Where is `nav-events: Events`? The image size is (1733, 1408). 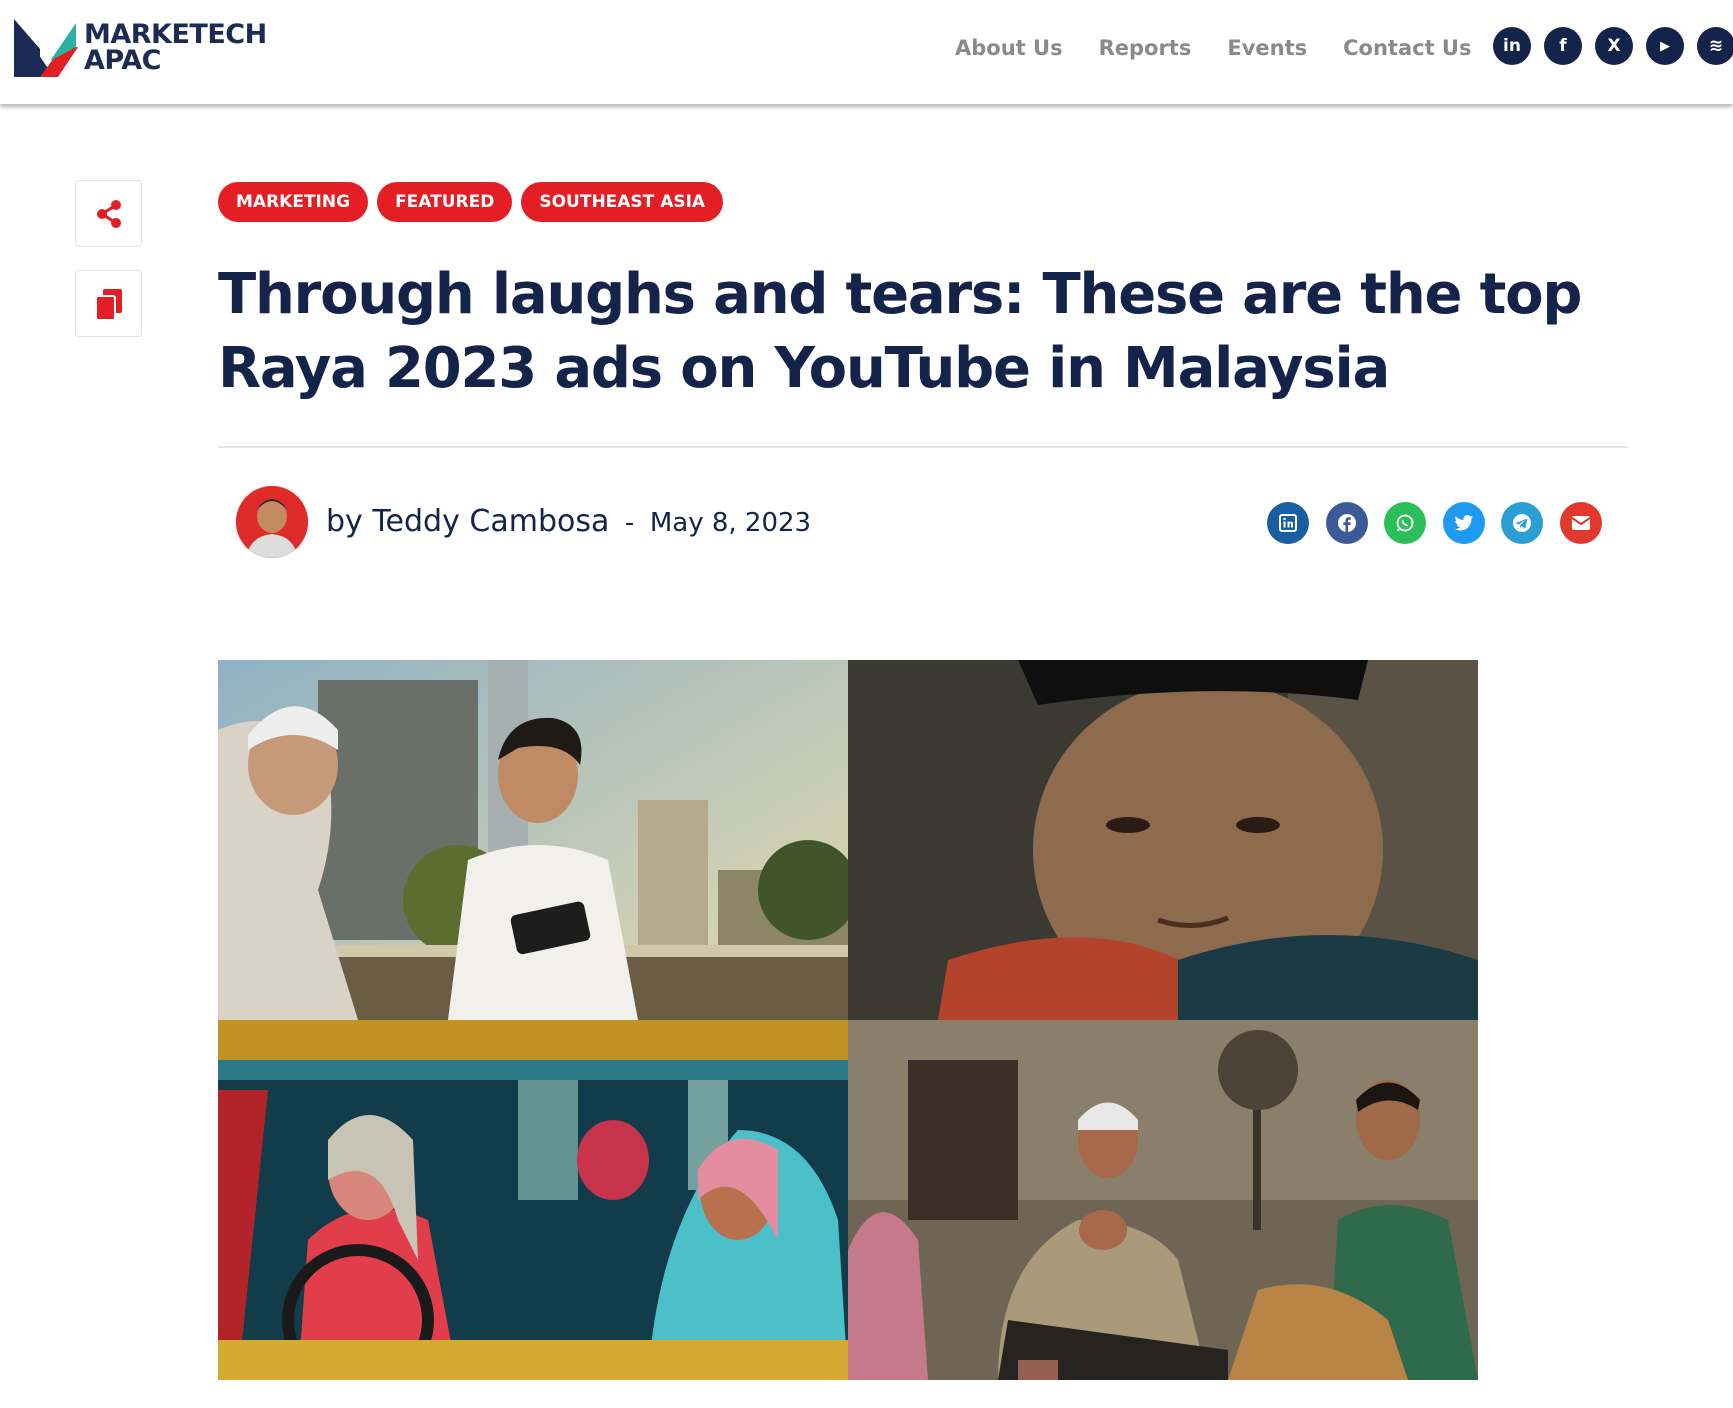
nav-events: Events is located at coordinates (1267, 48).